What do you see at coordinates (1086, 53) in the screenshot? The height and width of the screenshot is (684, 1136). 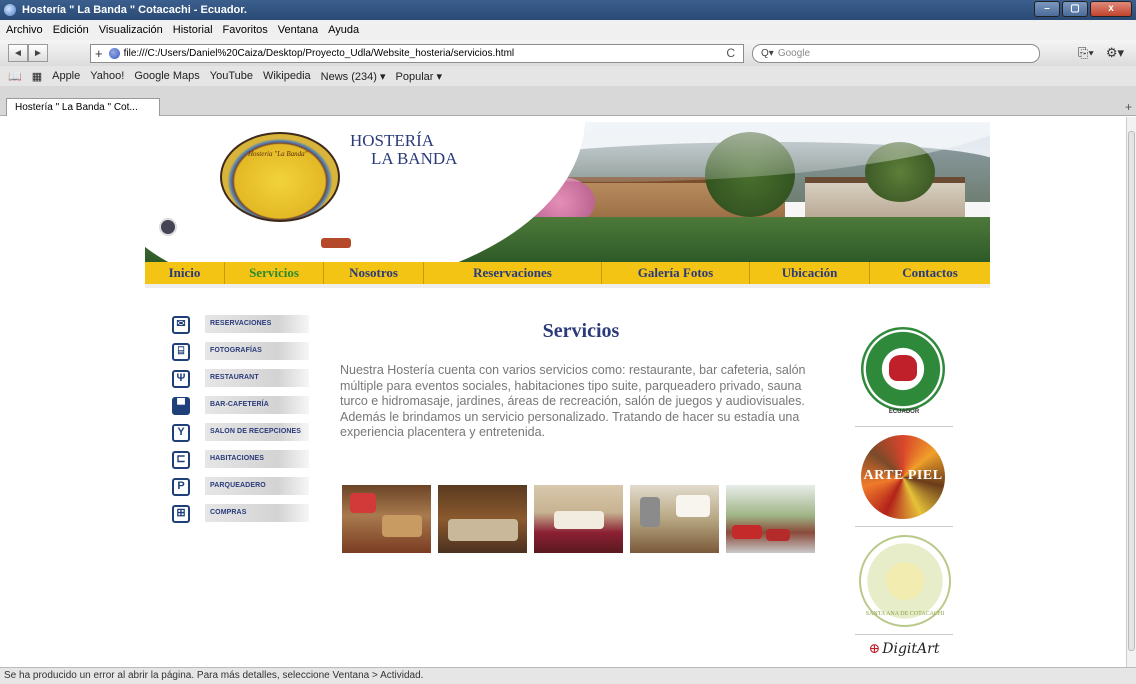 I see `page-menu-icon: ⎘▾` at bounding box center [1086, 53].